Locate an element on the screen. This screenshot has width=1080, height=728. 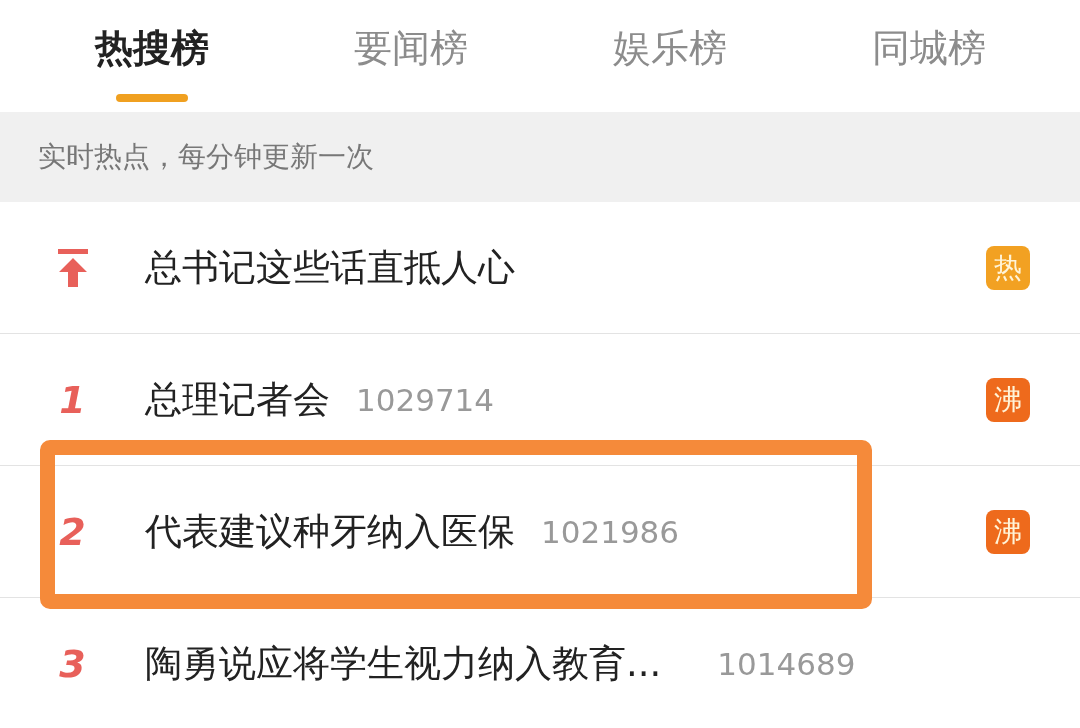
heat-count: 1014689 is located at coordinates (786, 663).